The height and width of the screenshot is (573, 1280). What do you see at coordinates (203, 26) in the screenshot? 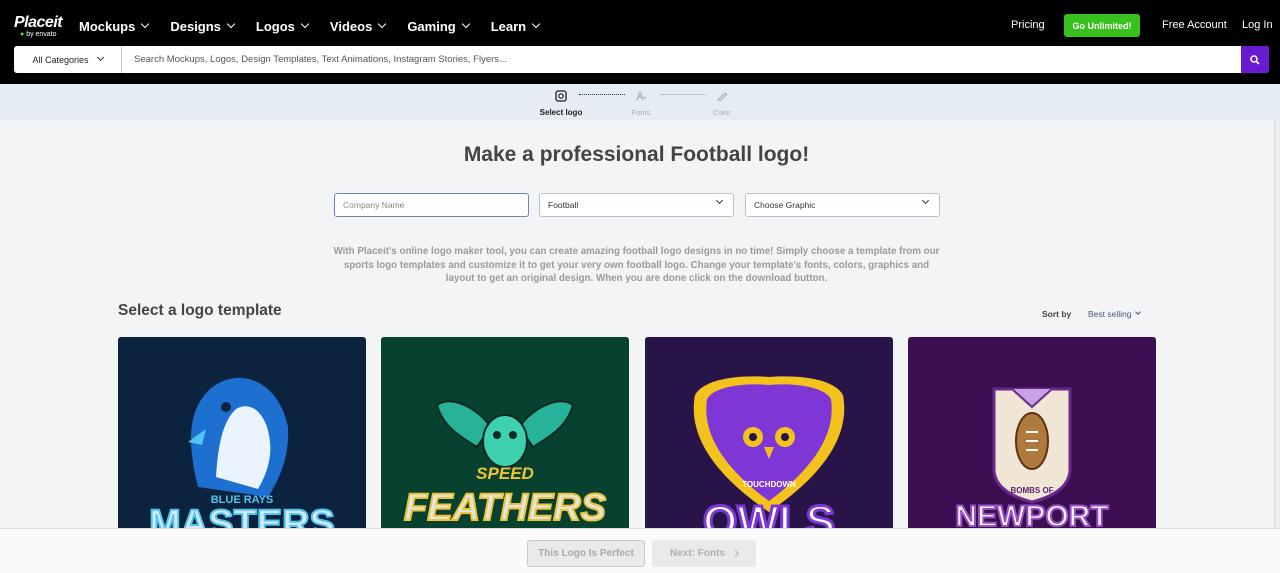
I see `menu-item-designs: Designs` at bounding box center [203, 26].